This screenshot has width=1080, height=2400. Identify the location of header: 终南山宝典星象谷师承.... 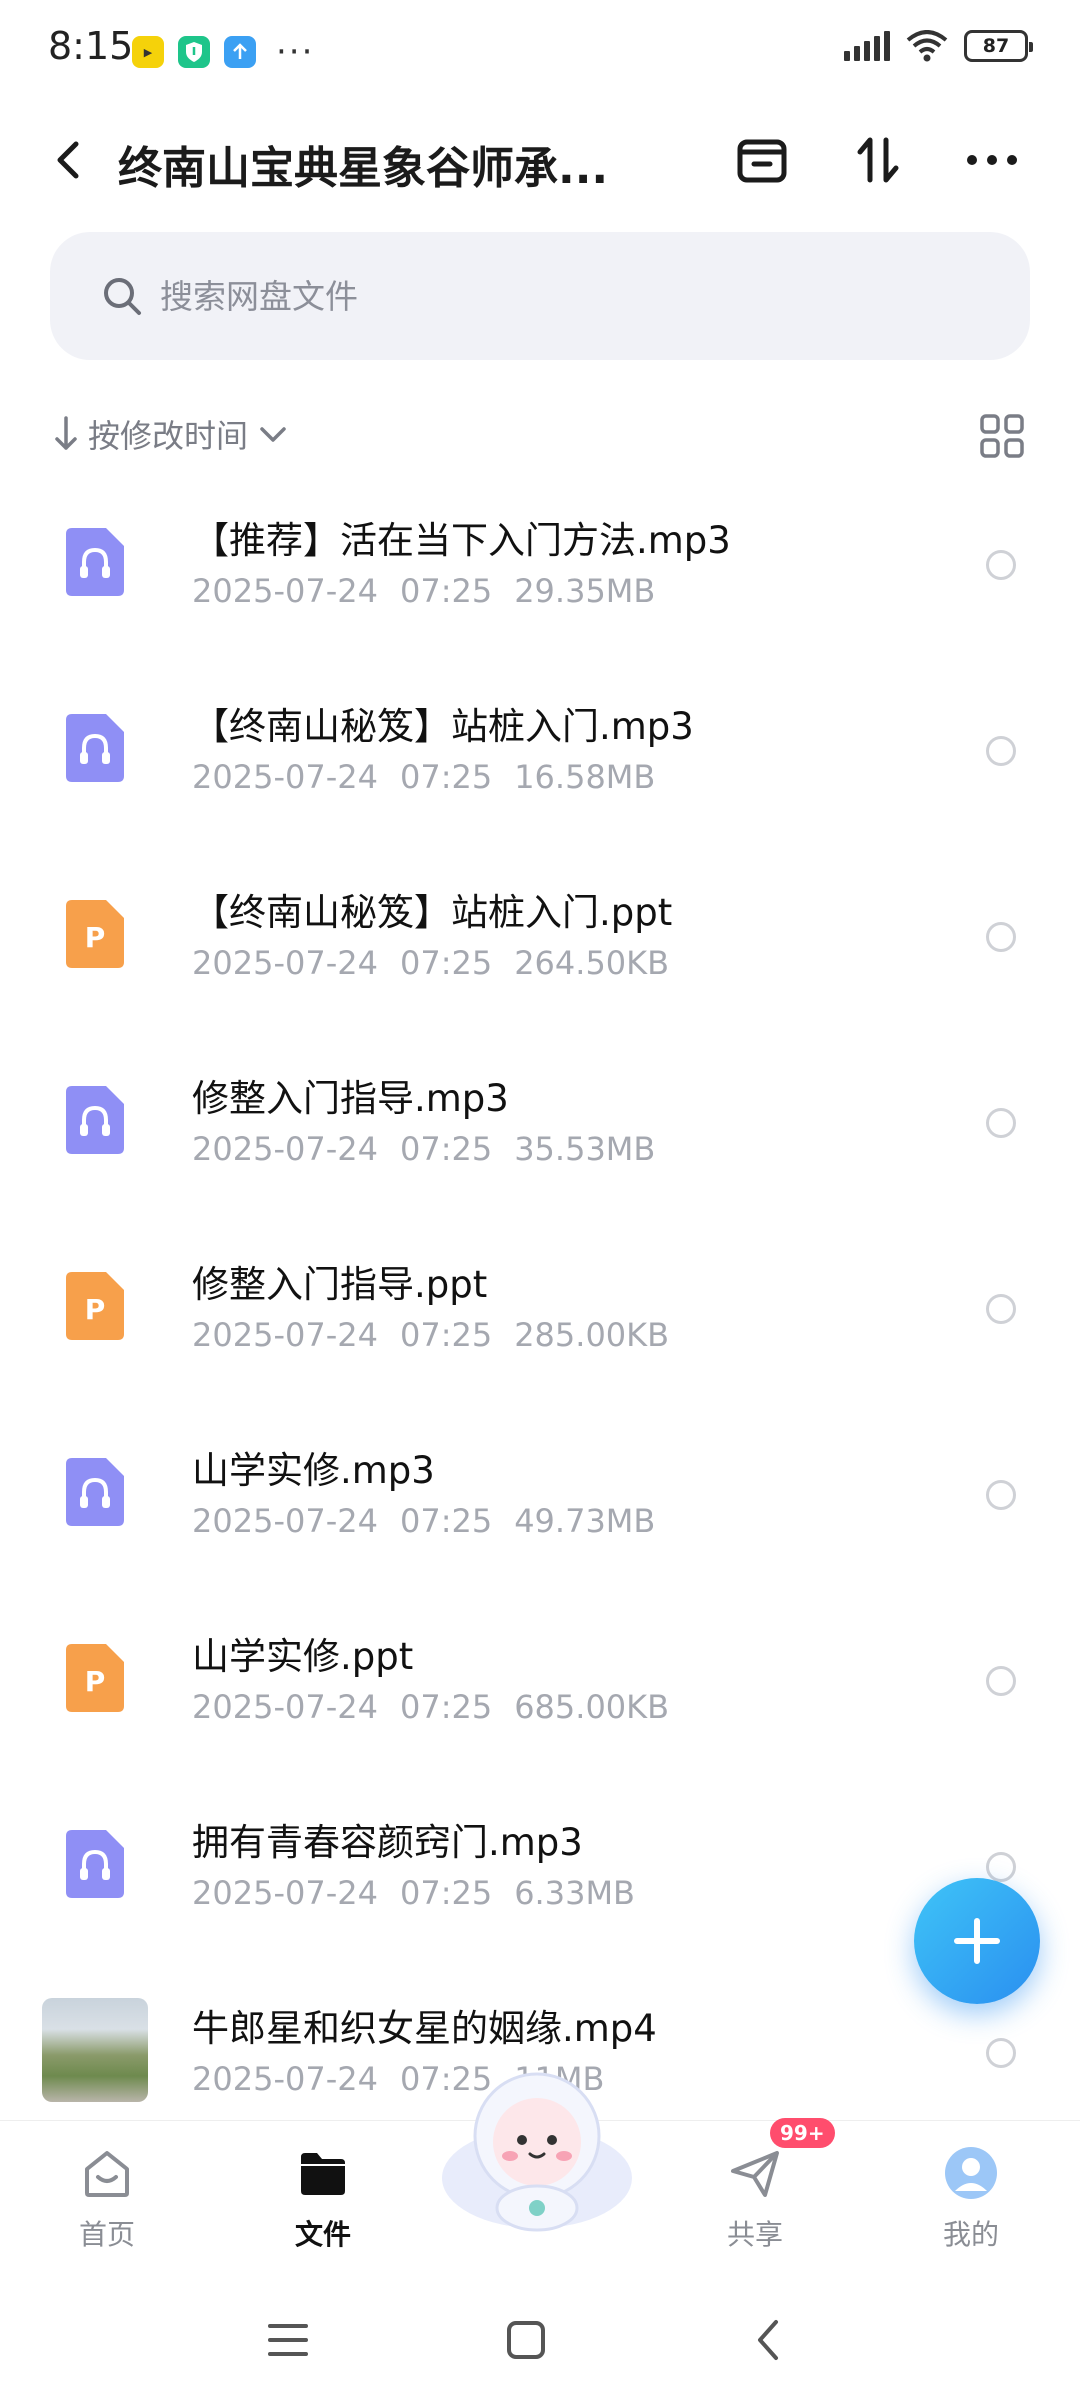
(540, 160).